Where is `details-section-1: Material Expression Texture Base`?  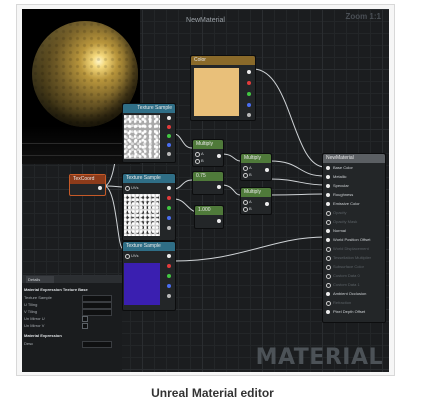
details-section-1: Material Expression Texture Base is located at coordinates (72, 289).